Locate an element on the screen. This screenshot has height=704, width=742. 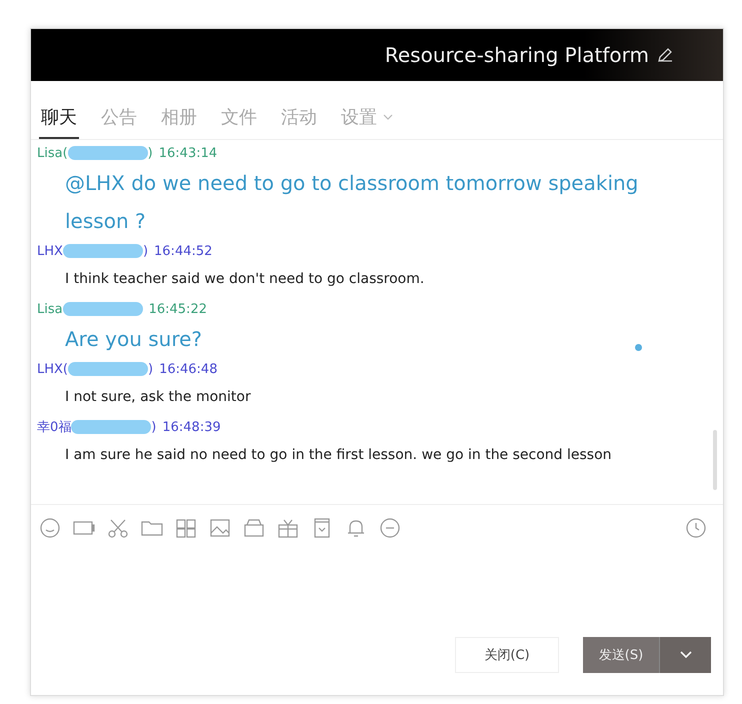
more-icon is located at coordinates (390, 528).